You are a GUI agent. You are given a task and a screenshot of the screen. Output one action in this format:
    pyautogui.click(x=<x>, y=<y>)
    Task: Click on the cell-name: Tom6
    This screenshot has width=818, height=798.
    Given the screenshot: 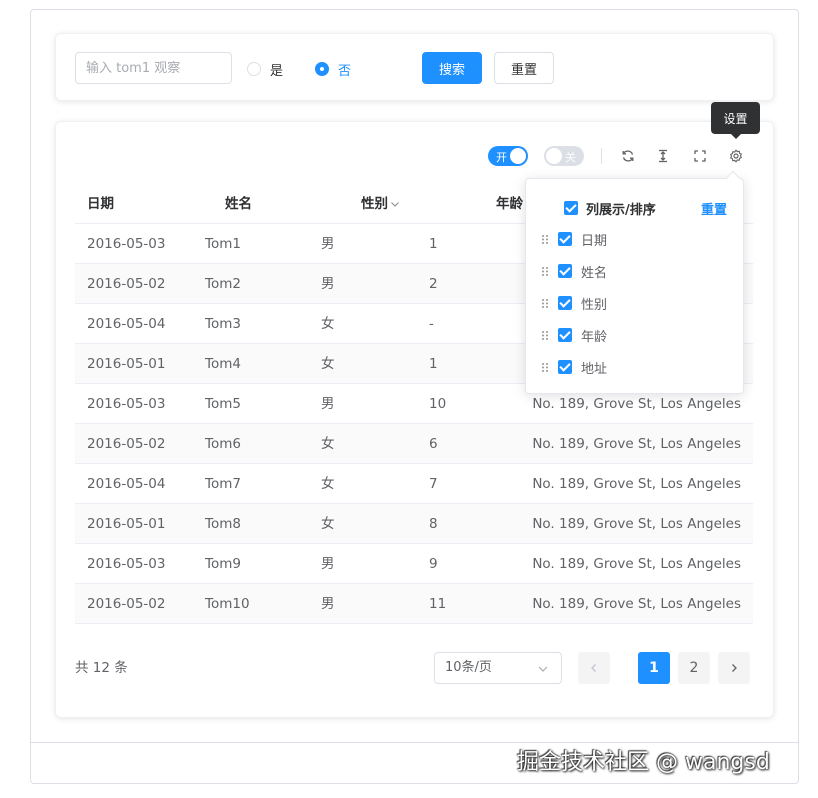 What is the action you would take?
    pyautogui.click(x=223, y=444)
    